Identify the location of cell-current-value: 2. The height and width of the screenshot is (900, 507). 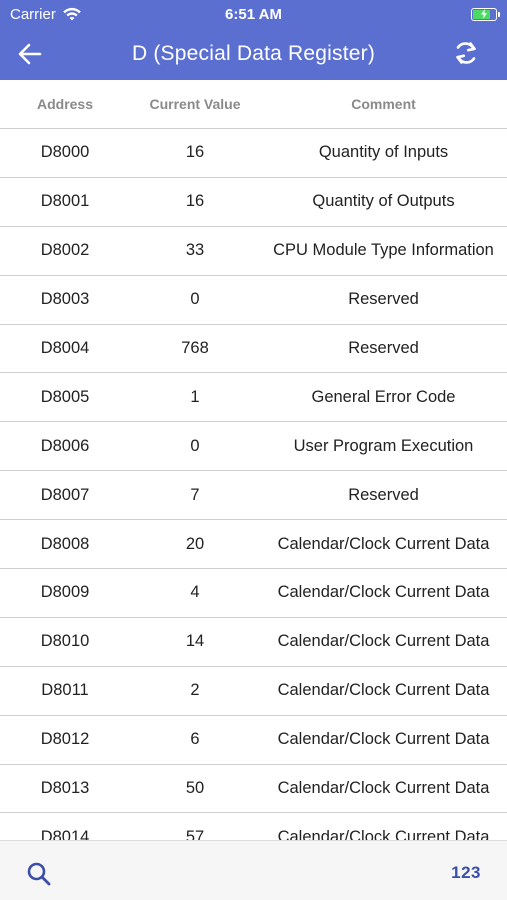
(195, 690).